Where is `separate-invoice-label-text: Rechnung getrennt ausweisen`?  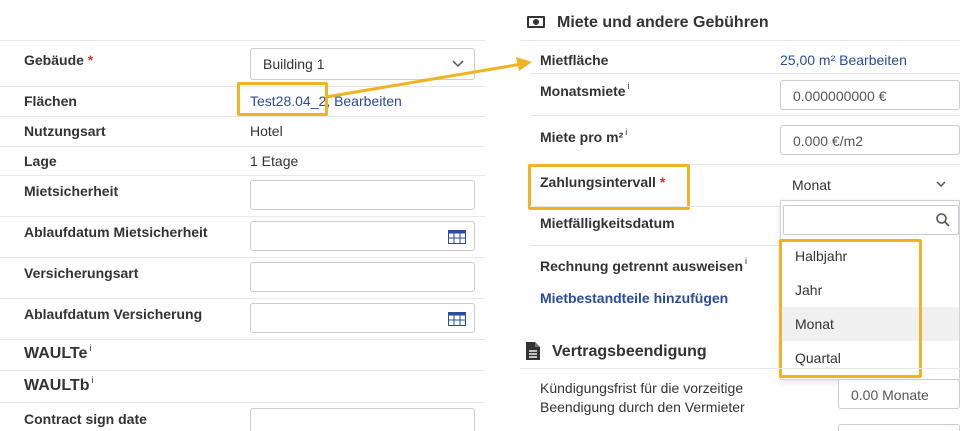
separate-invoice-label-text: Rechnung getrennt ausweisen is located at coordinates (642, 266).